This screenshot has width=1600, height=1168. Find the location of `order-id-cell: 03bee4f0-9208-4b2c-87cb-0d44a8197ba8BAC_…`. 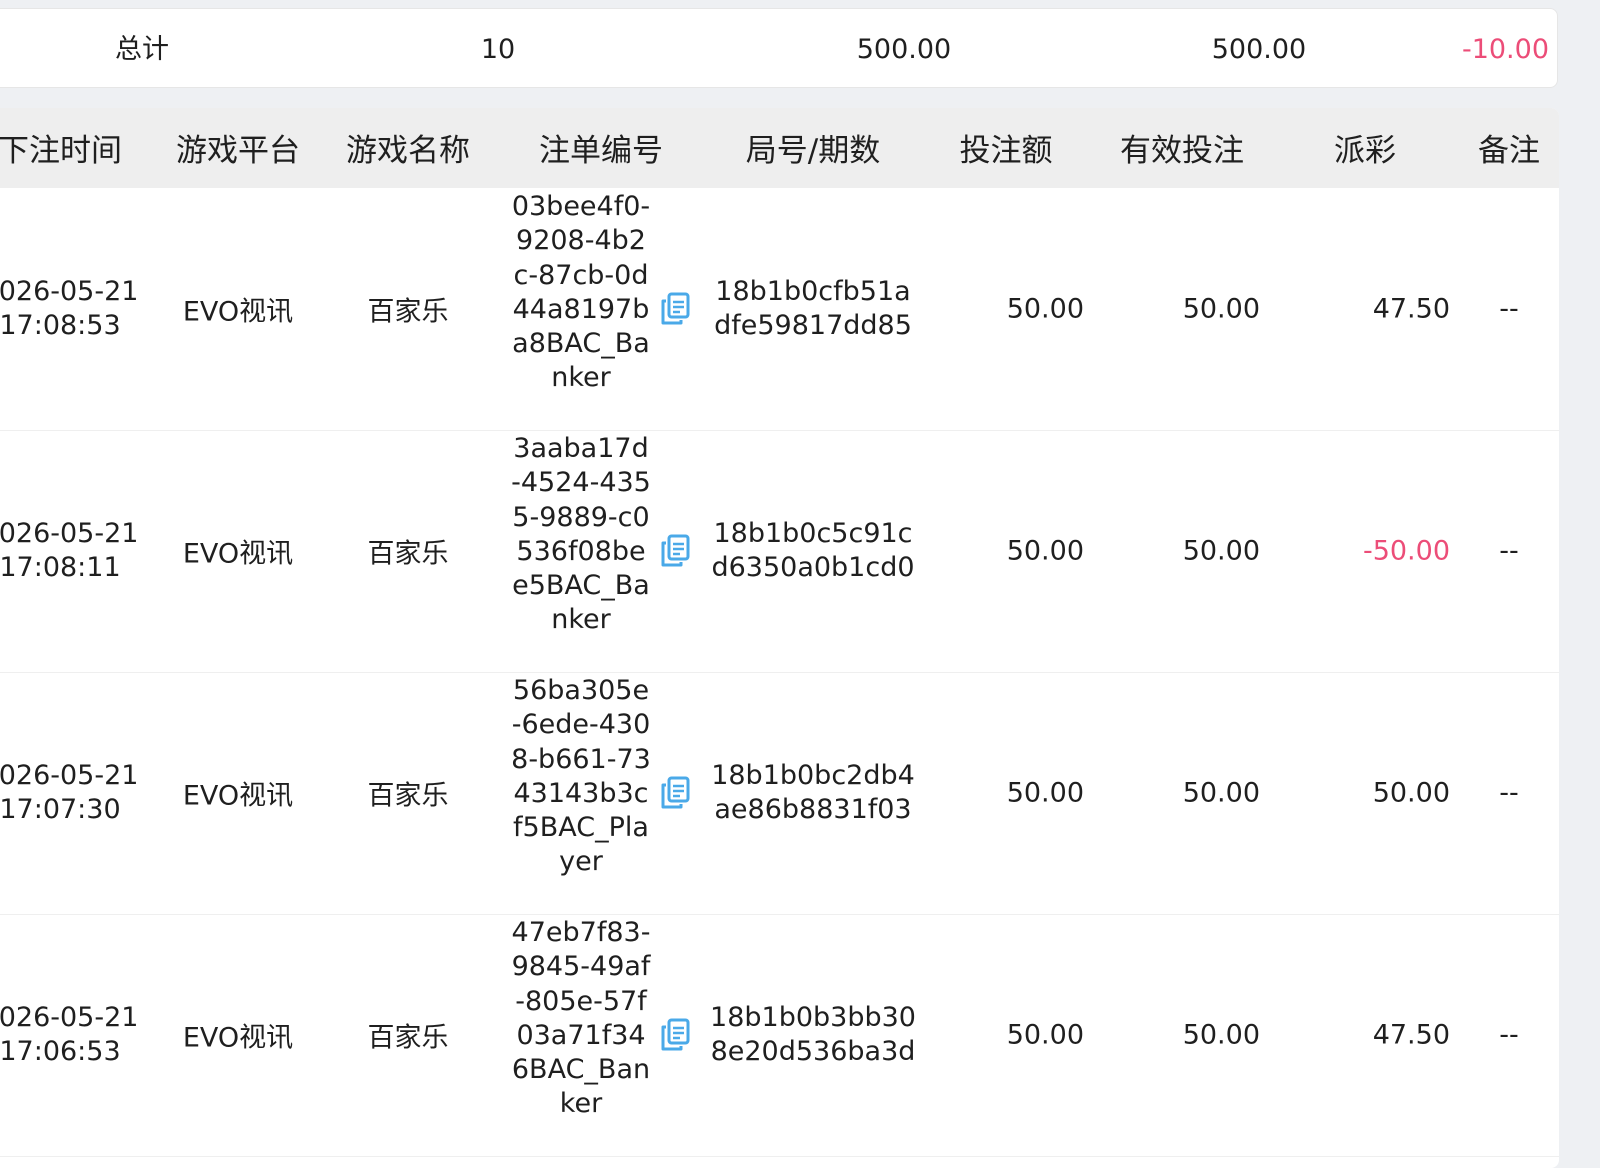

order-id-cell: 03bee4f0-9208-4b2c-87cb-0d44a8197ba8BAC_… is located at coordinates (581, 292).